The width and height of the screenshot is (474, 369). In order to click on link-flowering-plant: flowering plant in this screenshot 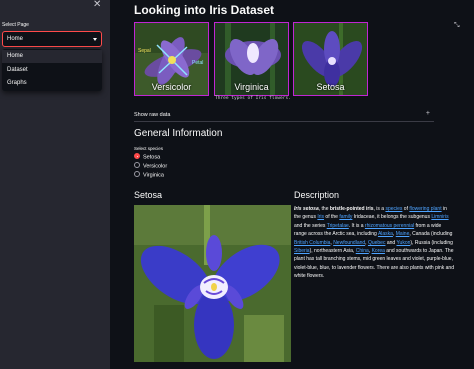, I will do `click(425, 209)`.